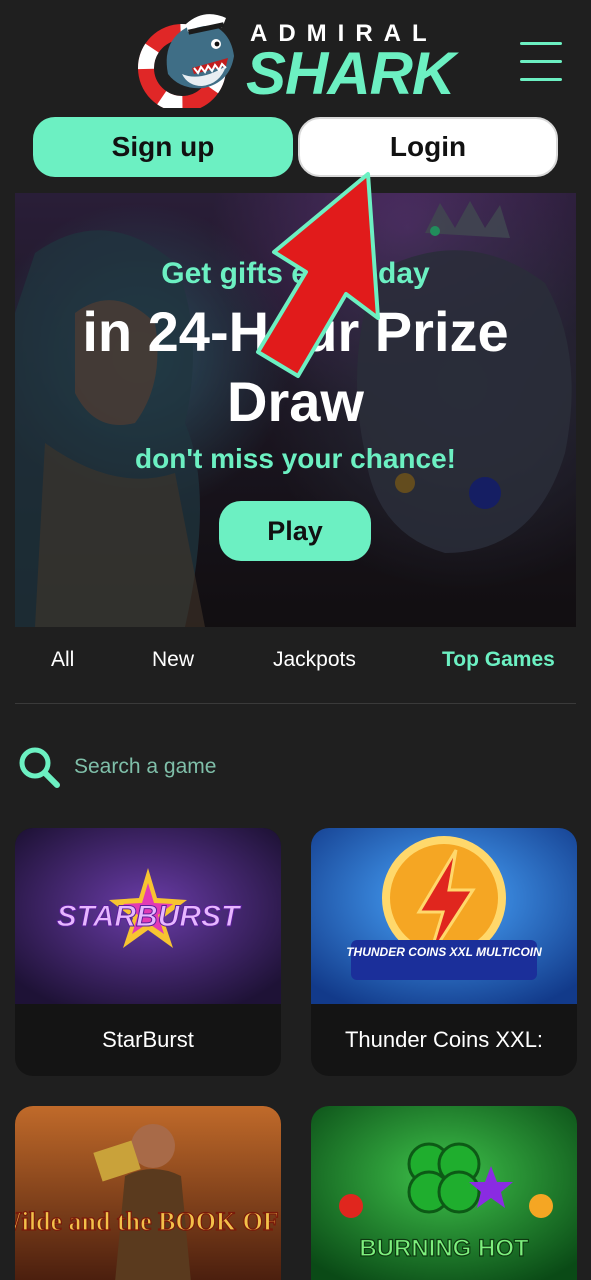  I want to click on game-category-tabs: All New Jackpots Top Games, so click(295, 668).